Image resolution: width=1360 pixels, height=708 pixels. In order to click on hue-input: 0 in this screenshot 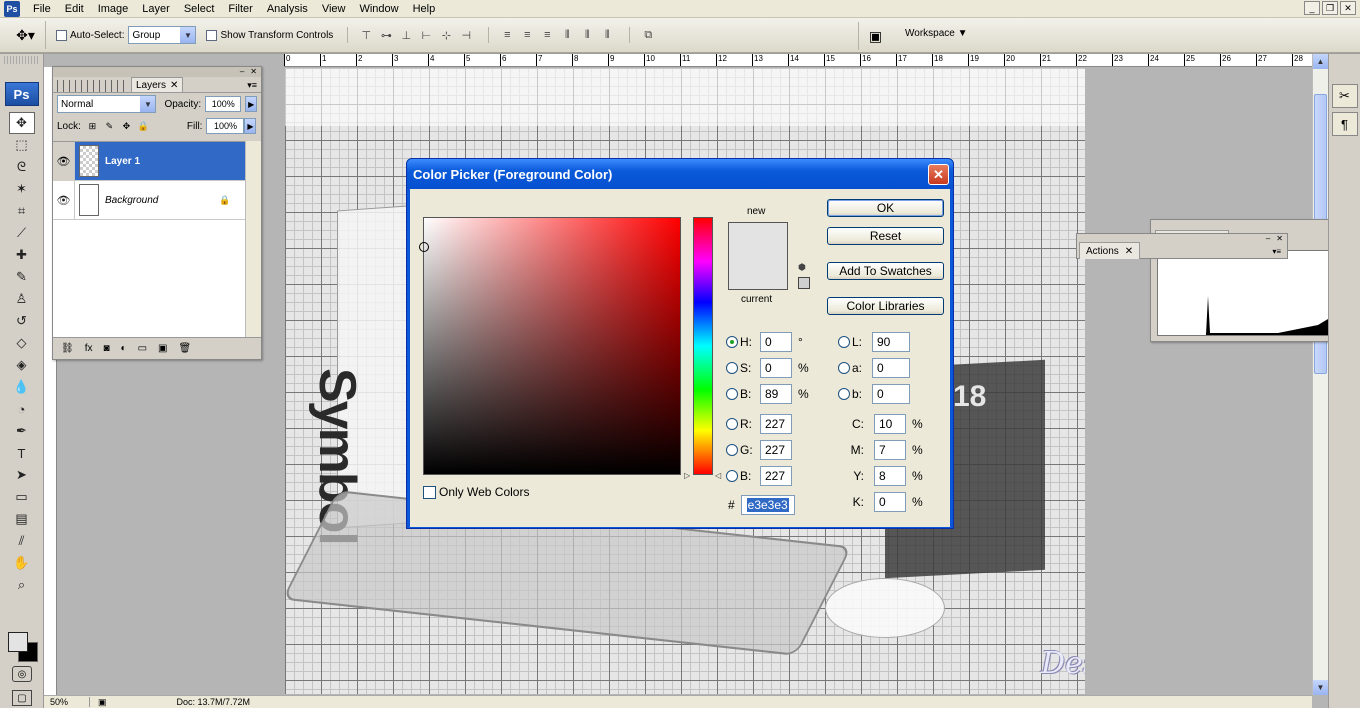, I will do `click(776, 342)`.